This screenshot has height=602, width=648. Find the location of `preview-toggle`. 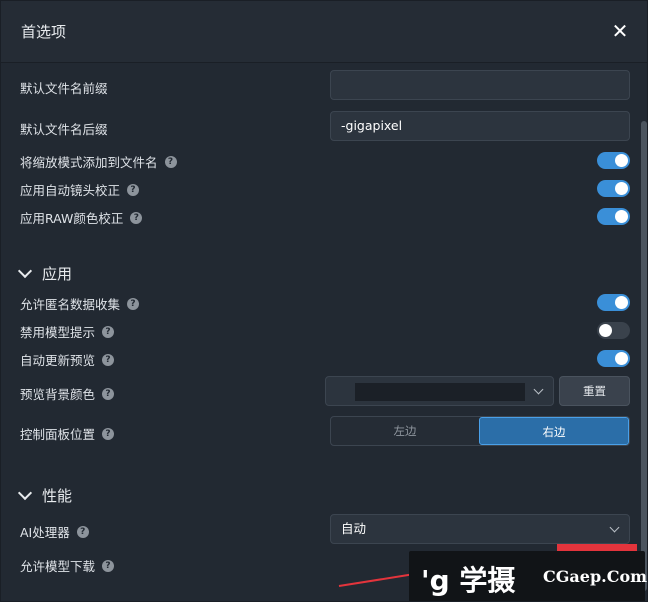

preview-toggle is located at coordinates (613, 358).